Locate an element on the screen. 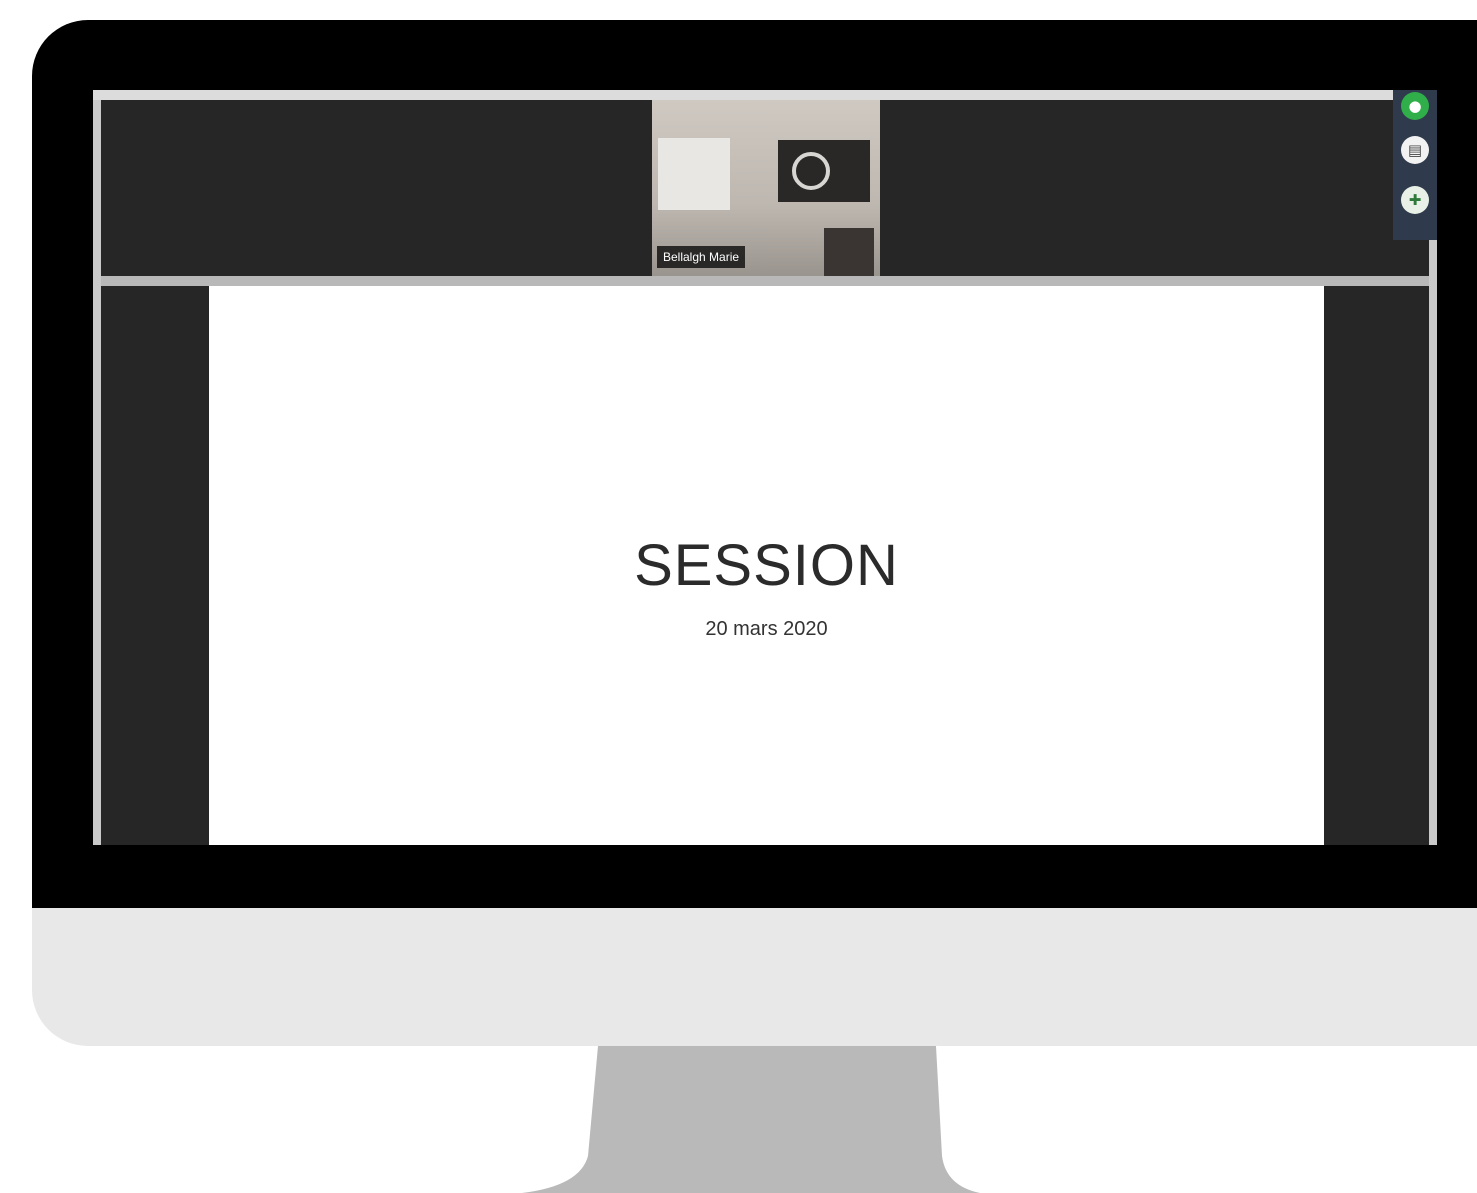 The image size is (1477, 1193). slide-subtitle: 20 mars 2020 is located at coordinates (766, 629).